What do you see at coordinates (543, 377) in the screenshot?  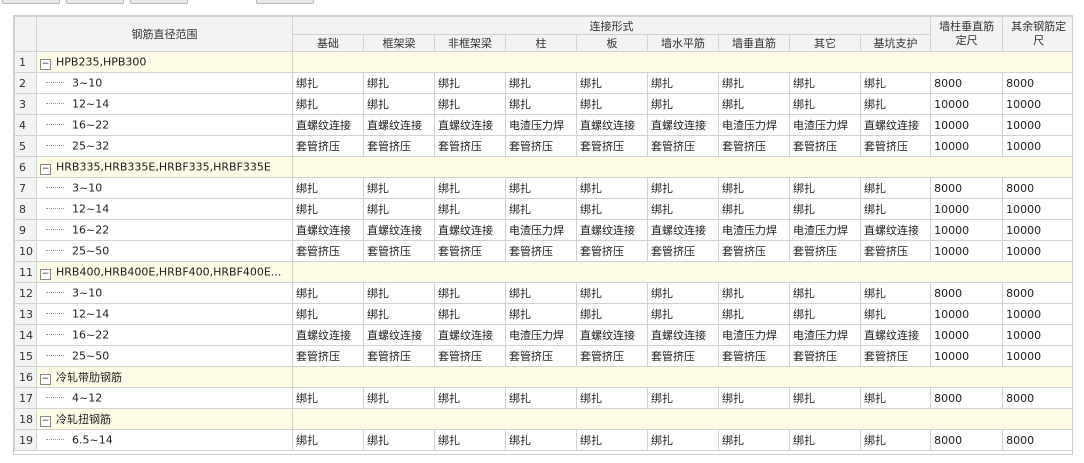 I see `group-row: 16− 冷轧带肋钢筋` at bounding box center [543, 377].